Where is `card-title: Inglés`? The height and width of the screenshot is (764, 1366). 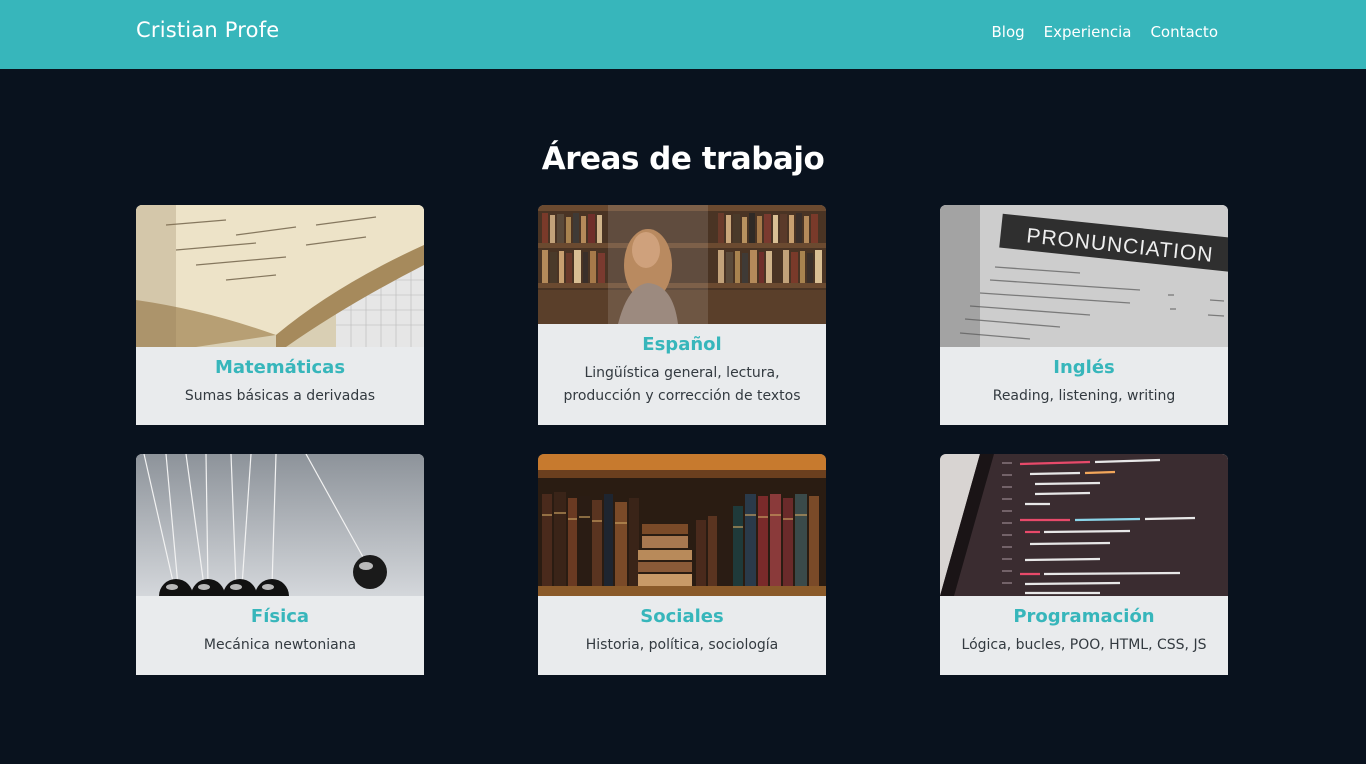 card-title: Inglés is located at coordinates (1084, 367).